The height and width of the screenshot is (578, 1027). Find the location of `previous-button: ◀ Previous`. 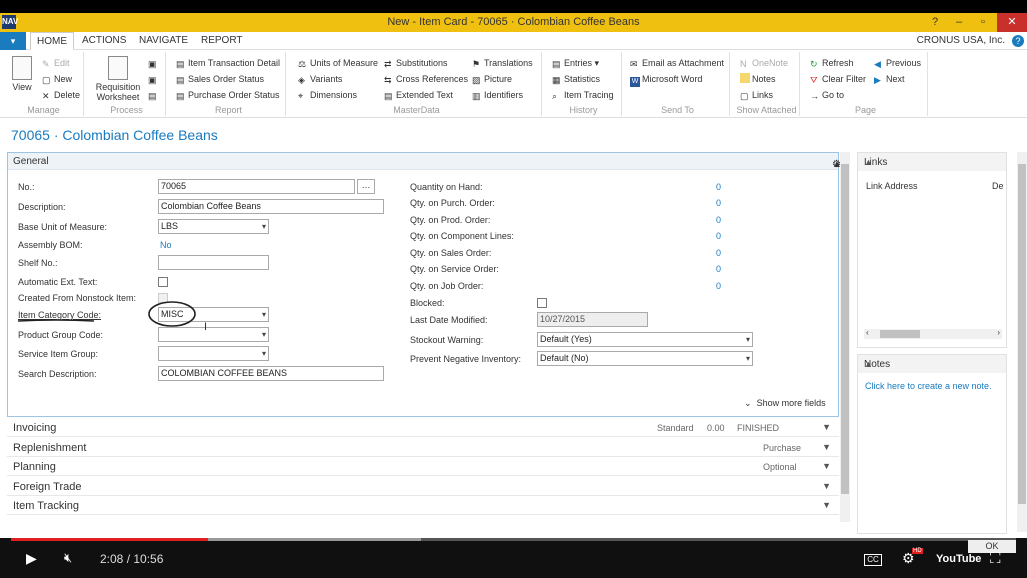

previous-button: ◀ Previous is located at coordinates (897, 63).